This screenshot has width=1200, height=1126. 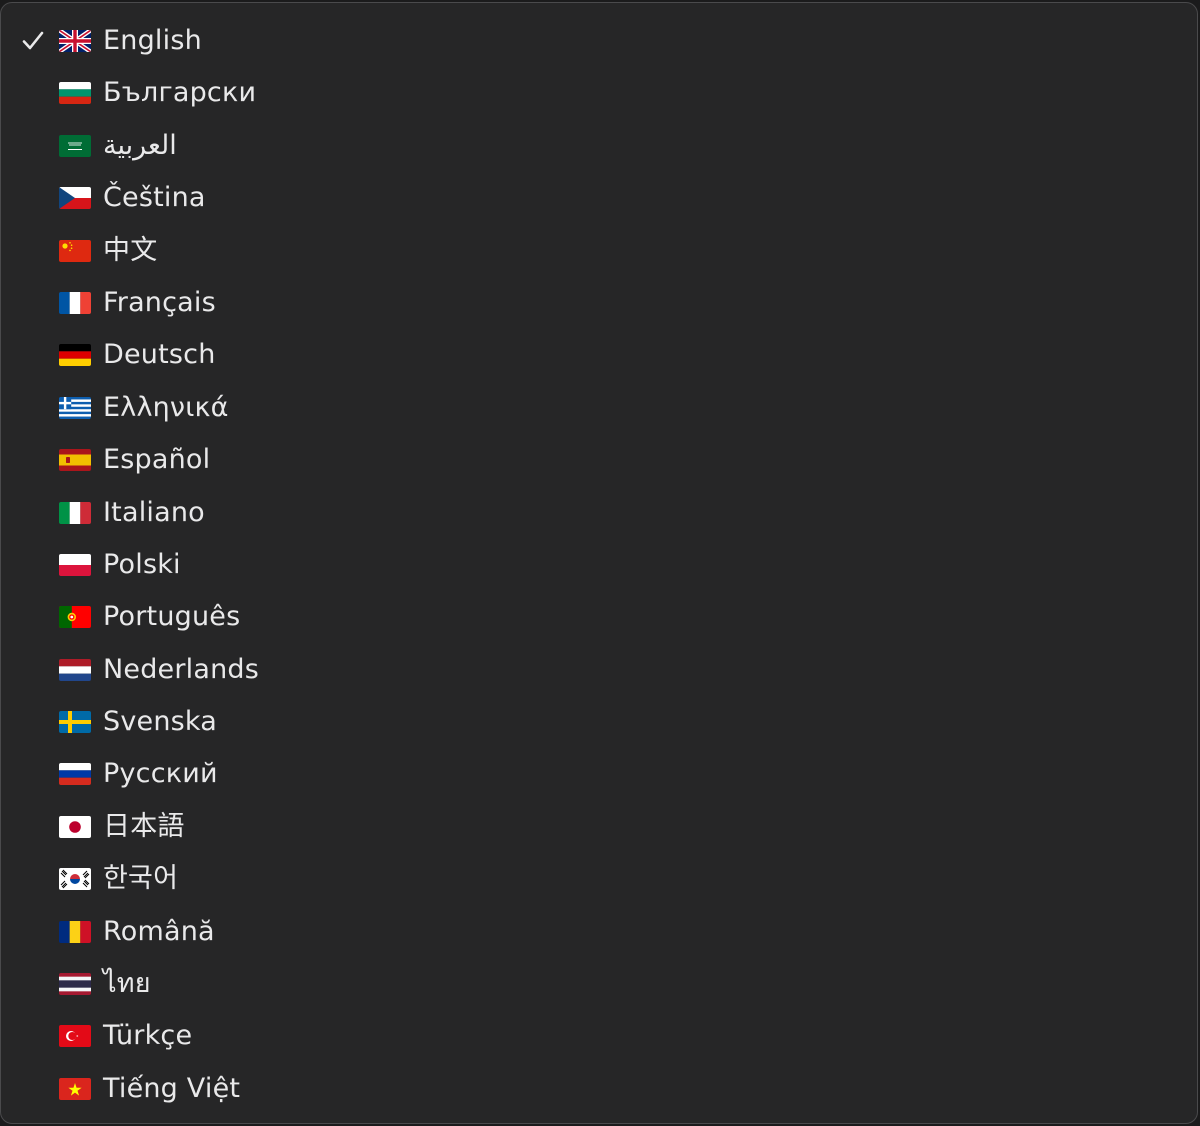 I want to click on language-label: Português, so click(x=172, y=617).